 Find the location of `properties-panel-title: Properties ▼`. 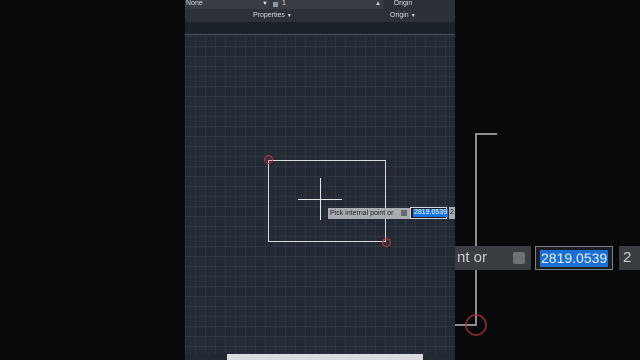

properties-panel-title: Properties ▼ is located at coordinates (272, 16).